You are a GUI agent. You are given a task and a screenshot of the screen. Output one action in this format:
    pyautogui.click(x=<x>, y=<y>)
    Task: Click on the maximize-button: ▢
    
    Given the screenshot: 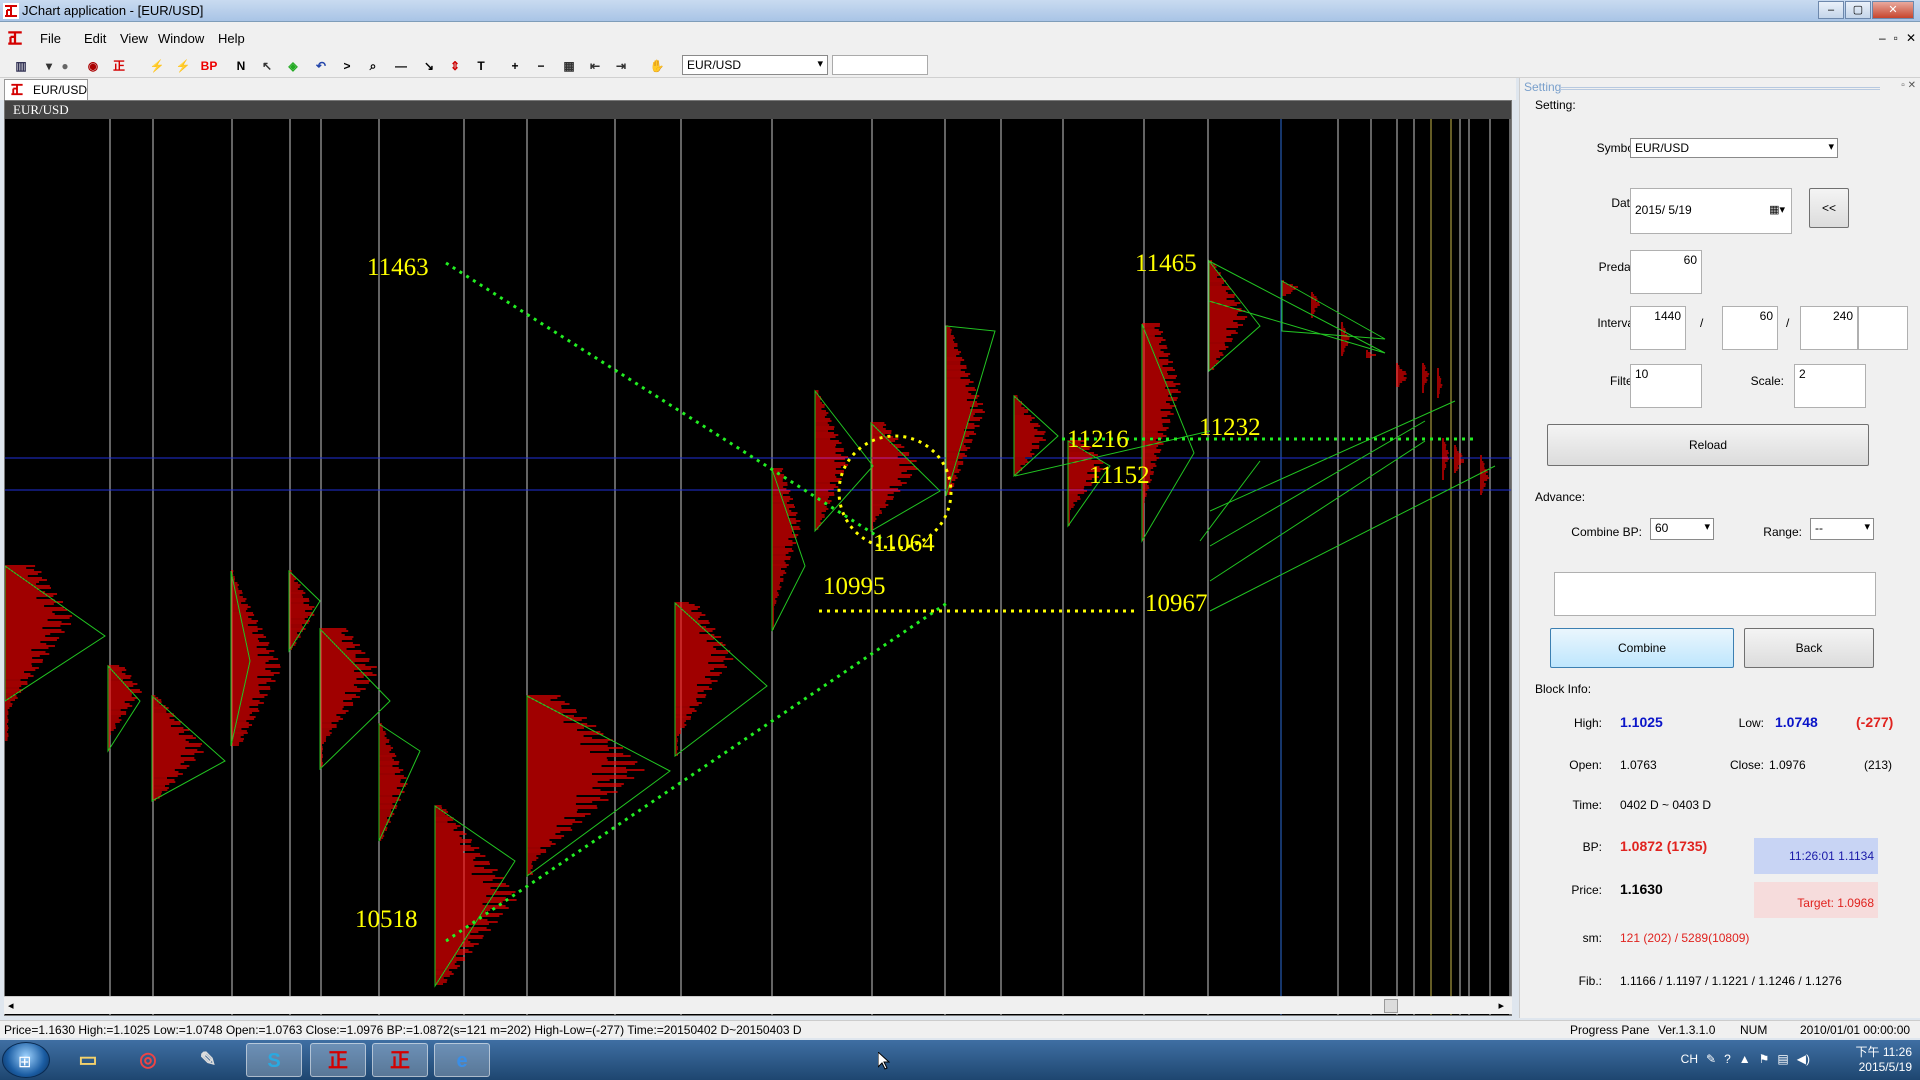 What is the action you would take?
    pyautogui.click(x=1858, y=10)
    